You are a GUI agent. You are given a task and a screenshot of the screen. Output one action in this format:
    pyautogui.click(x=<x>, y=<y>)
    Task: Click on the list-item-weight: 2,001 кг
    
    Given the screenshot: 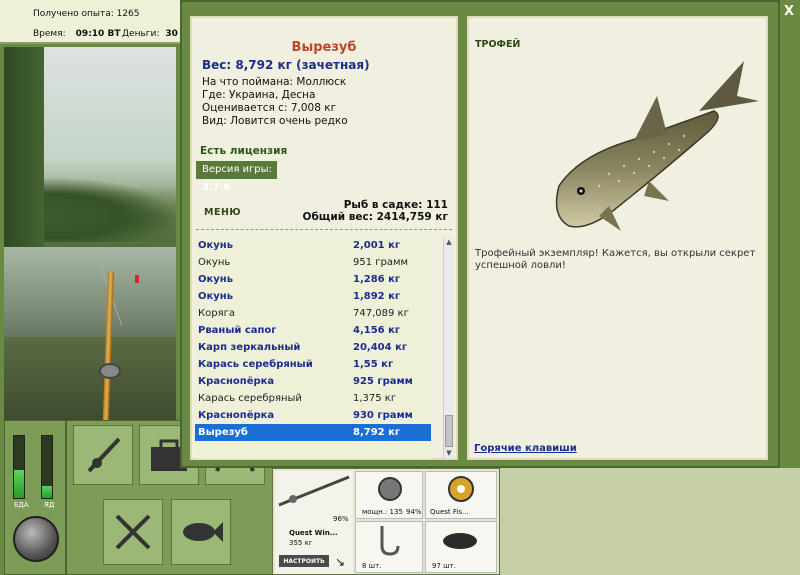 What is the action you would take?
    pyautogui.click(x=377, y=245)
    